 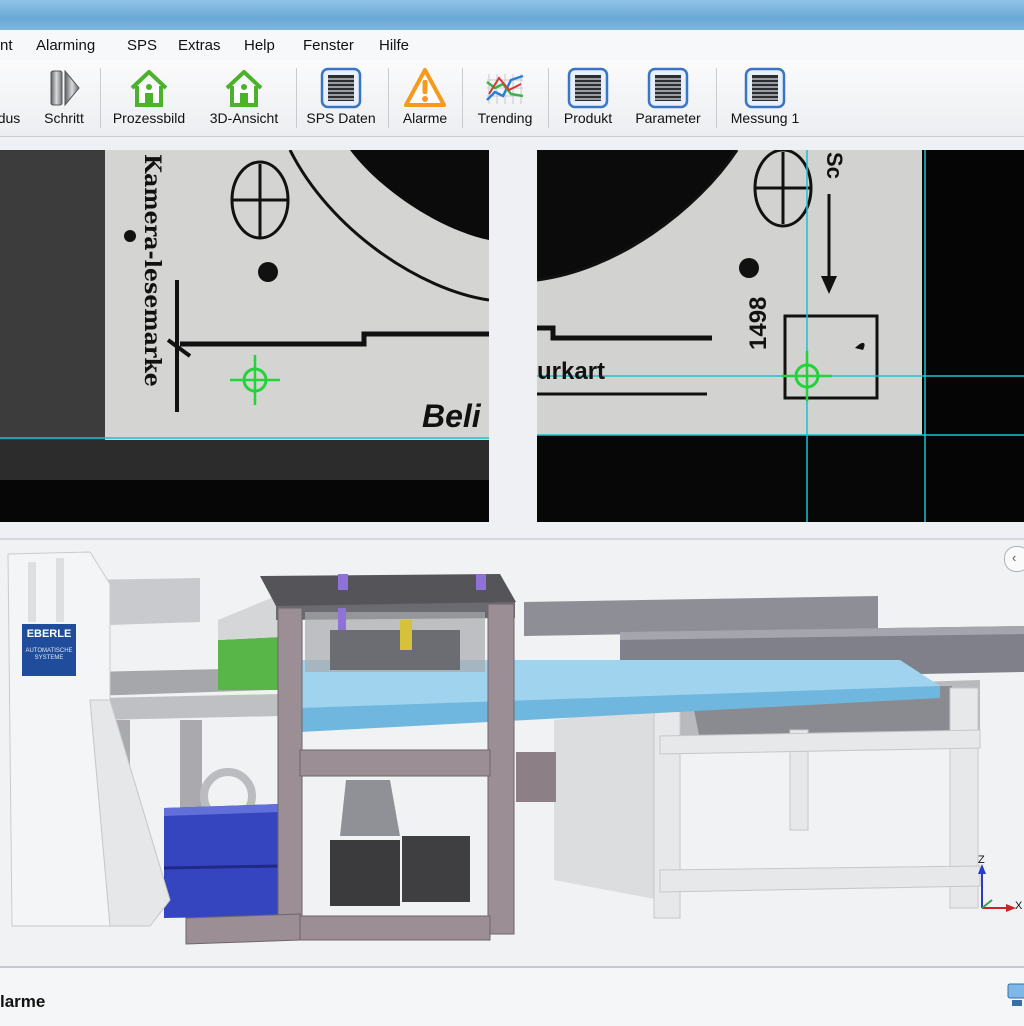 What do you see at coordinates (451, 416) in the screenshot?
I see `camera-left-bottom-text: Beli` at bounding box center [451, 416].